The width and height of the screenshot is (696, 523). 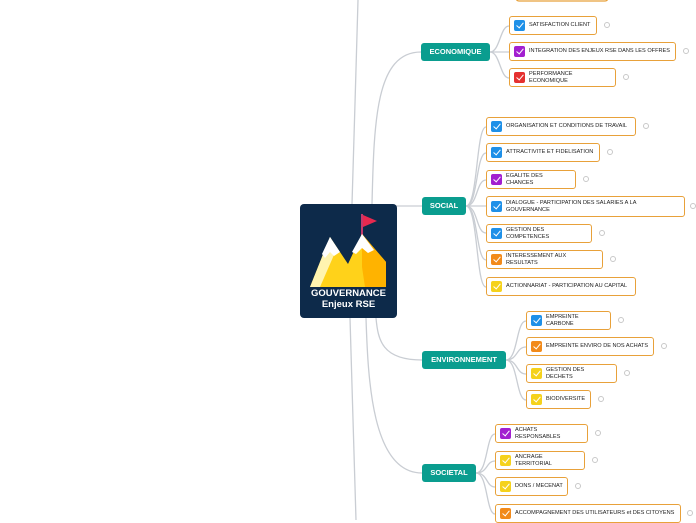 I want to click on leaf-label: GESTION DES DECHETS, so click(x=565, y=373).